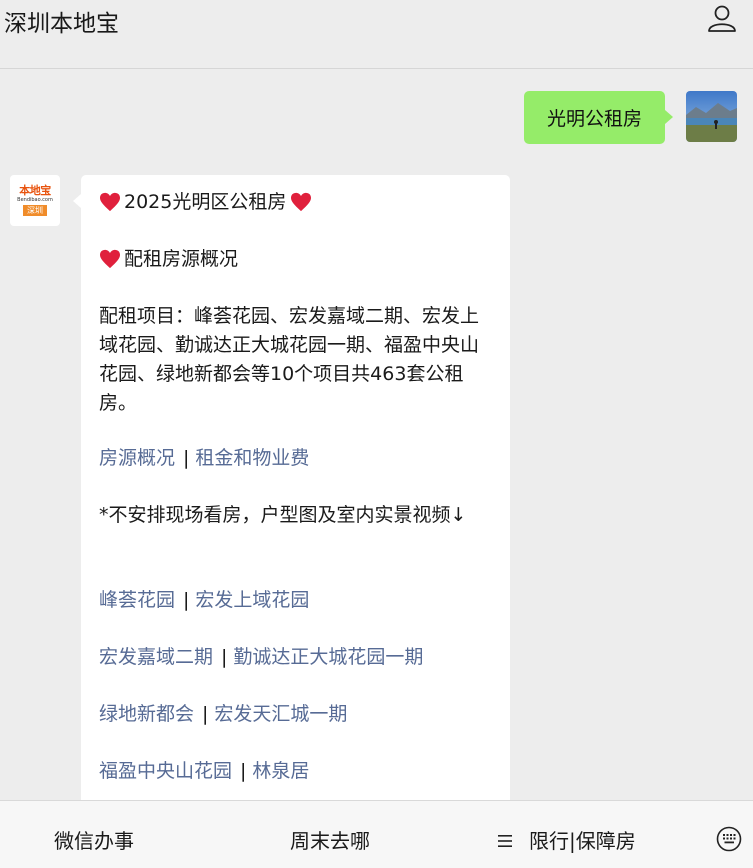  I want to click on keyboard-toggle-button, so click(729, 839).